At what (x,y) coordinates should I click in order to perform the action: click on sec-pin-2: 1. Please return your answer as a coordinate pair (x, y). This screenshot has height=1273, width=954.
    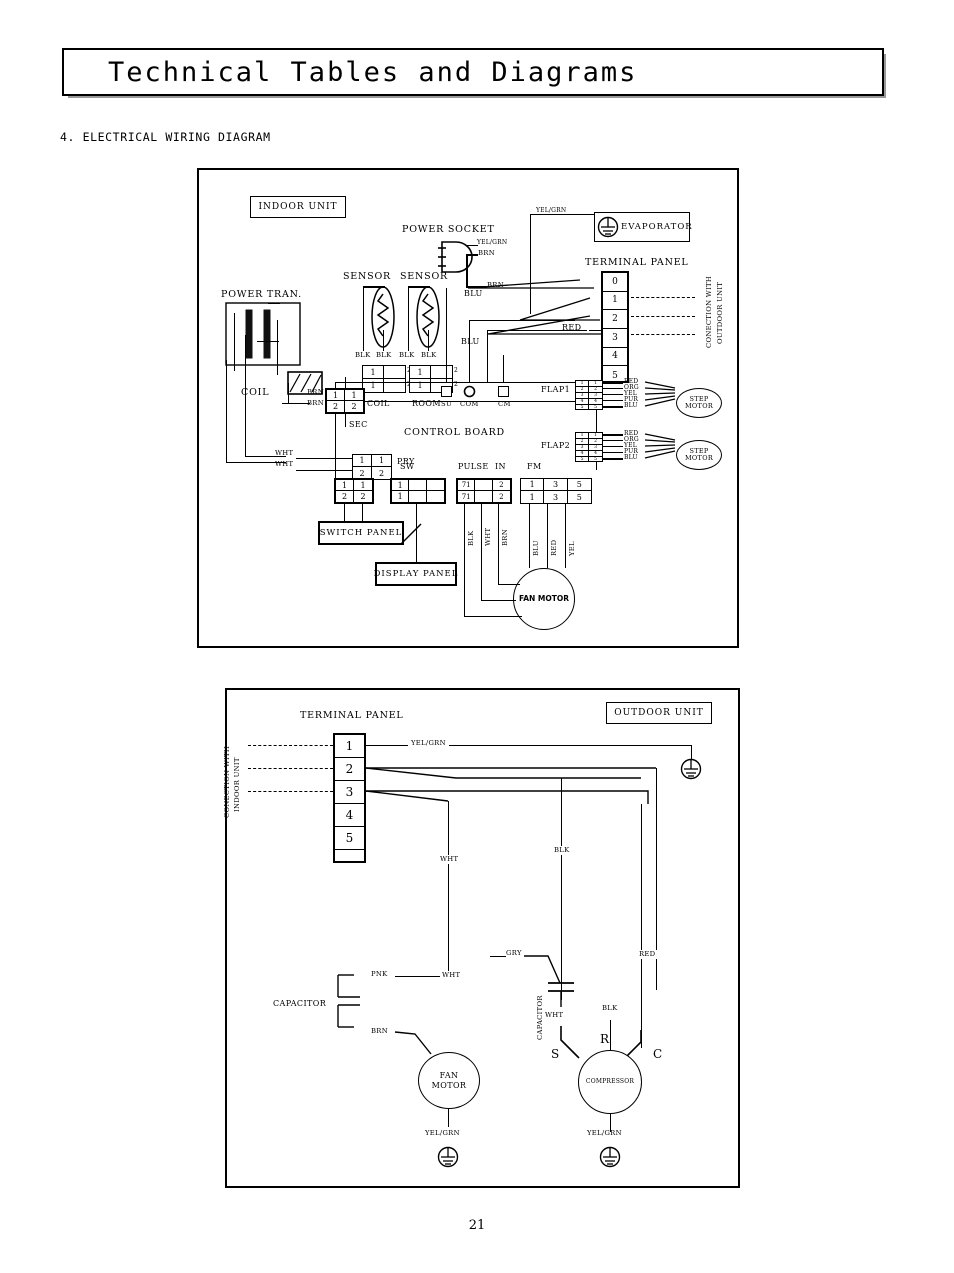
    Looking at the image, I should click on (354, 395).